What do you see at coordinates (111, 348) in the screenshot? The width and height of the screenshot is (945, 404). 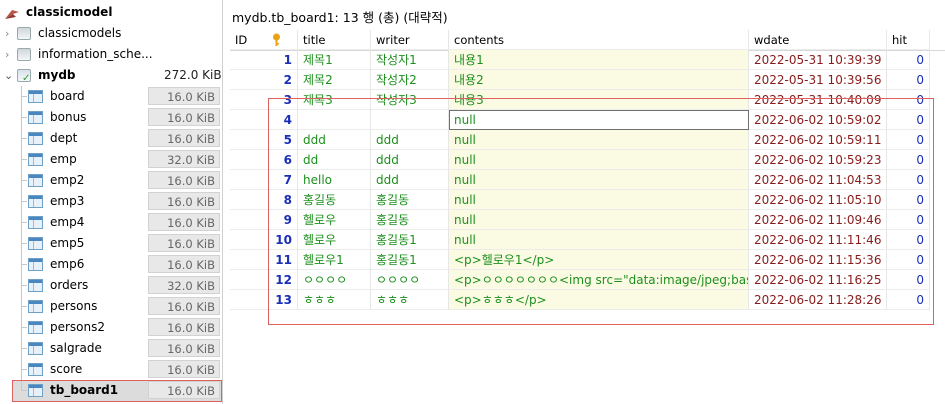 I see `tree-table-salgrade: salgrade 16.0 KiB` at bounding box center [111, 348].